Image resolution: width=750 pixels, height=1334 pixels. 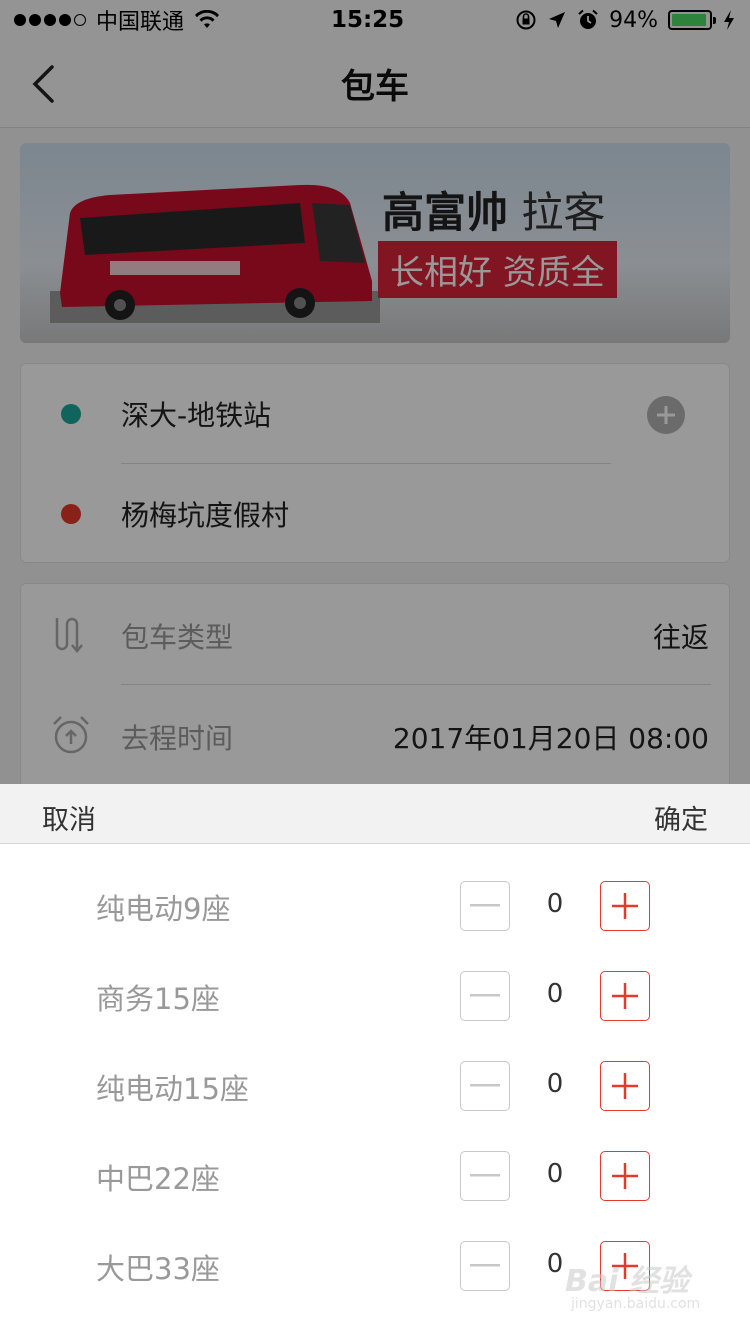 What do you see at coordinates (158, 1269) in the screenshot?
I see `vehicle-name: 大巴33座` at bounding box center [158, 1269].